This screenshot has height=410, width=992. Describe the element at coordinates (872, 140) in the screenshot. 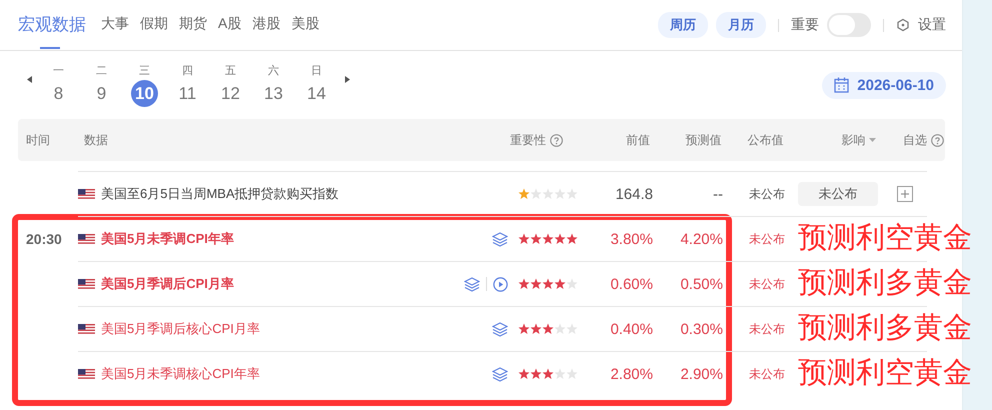

I see `caret-icon` at that location.